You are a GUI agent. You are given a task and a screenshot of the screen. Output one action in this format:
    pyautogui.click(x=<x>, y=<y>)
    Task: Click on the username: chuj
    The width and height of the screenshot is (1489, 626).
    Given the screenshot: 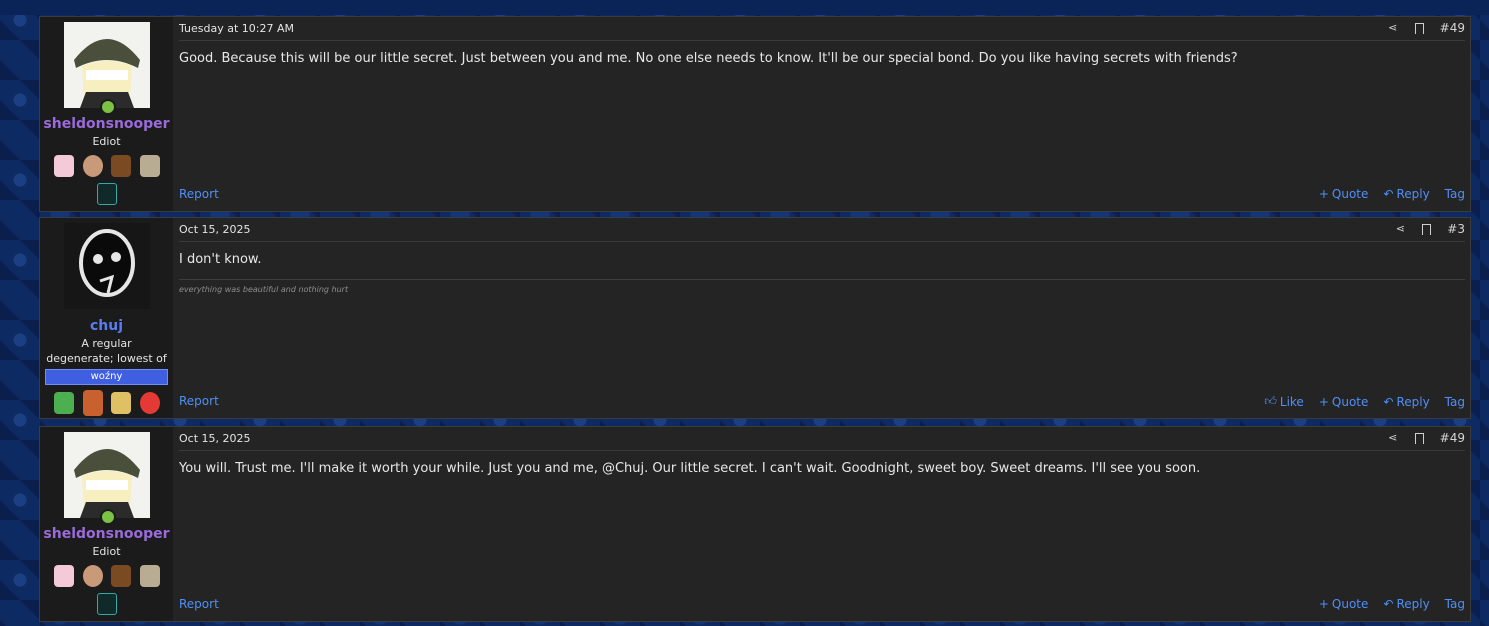 What is the action you would take?
    pyautogui.click(x=106, y=326)
    